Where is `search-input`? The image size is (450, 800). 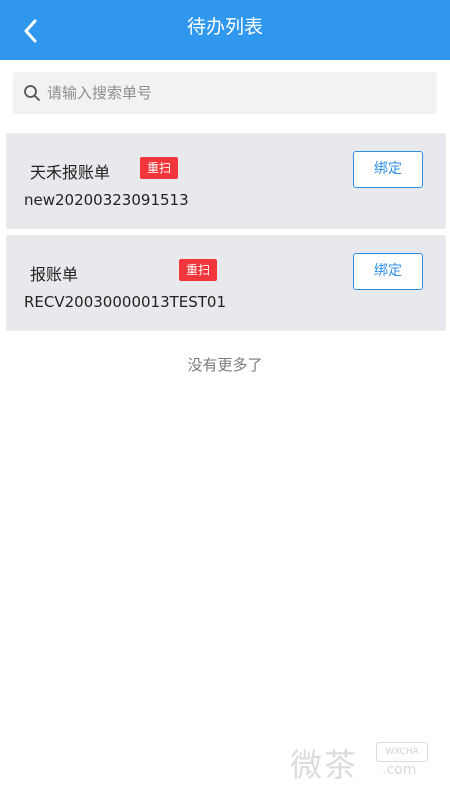
search-input is located at coordinates (237, 93).